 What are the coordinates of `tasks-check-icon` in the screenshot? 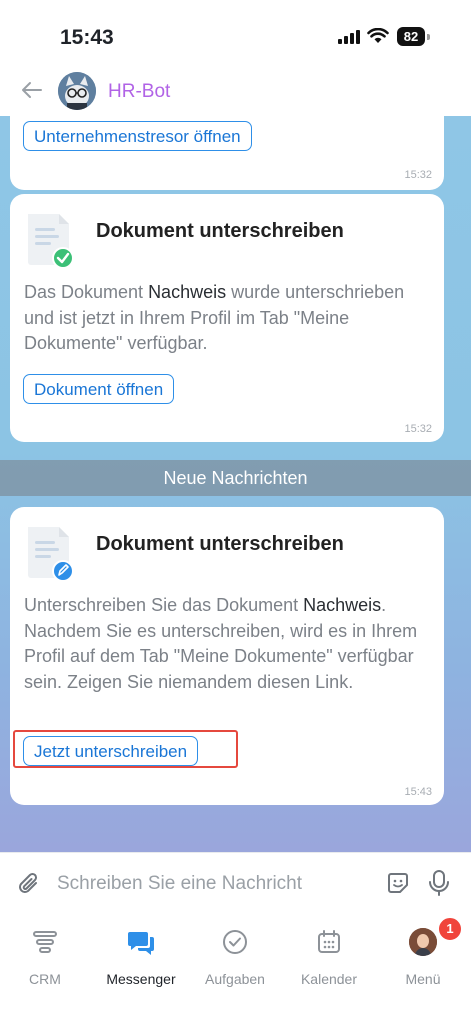 It's located at (235, 942).